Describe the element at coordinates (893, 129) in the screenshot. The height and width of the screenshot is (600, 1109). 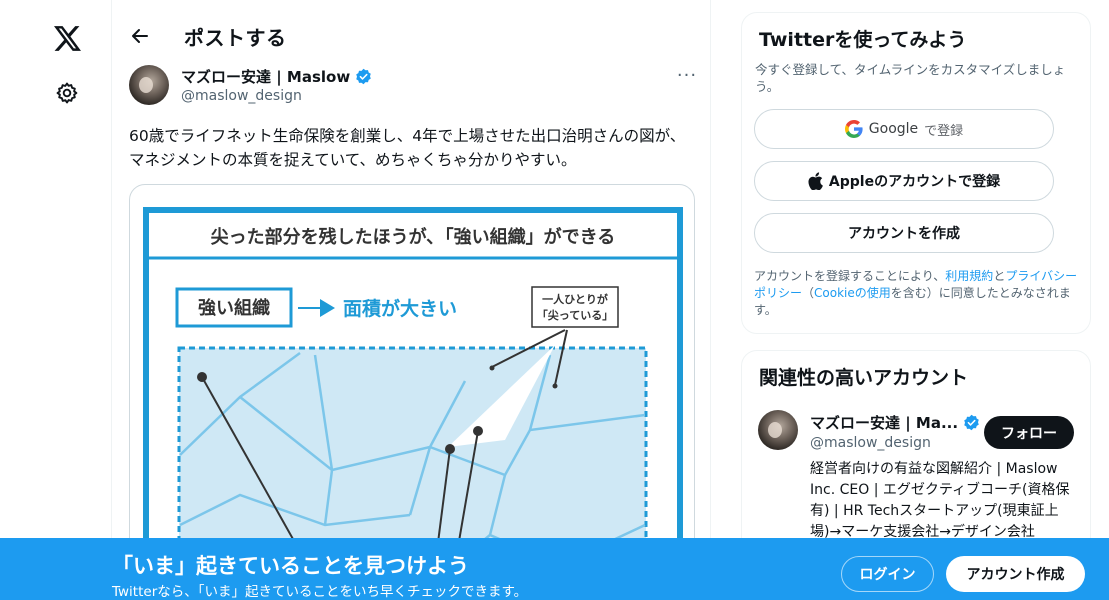
I see `google-signup-label: Google` at that location.